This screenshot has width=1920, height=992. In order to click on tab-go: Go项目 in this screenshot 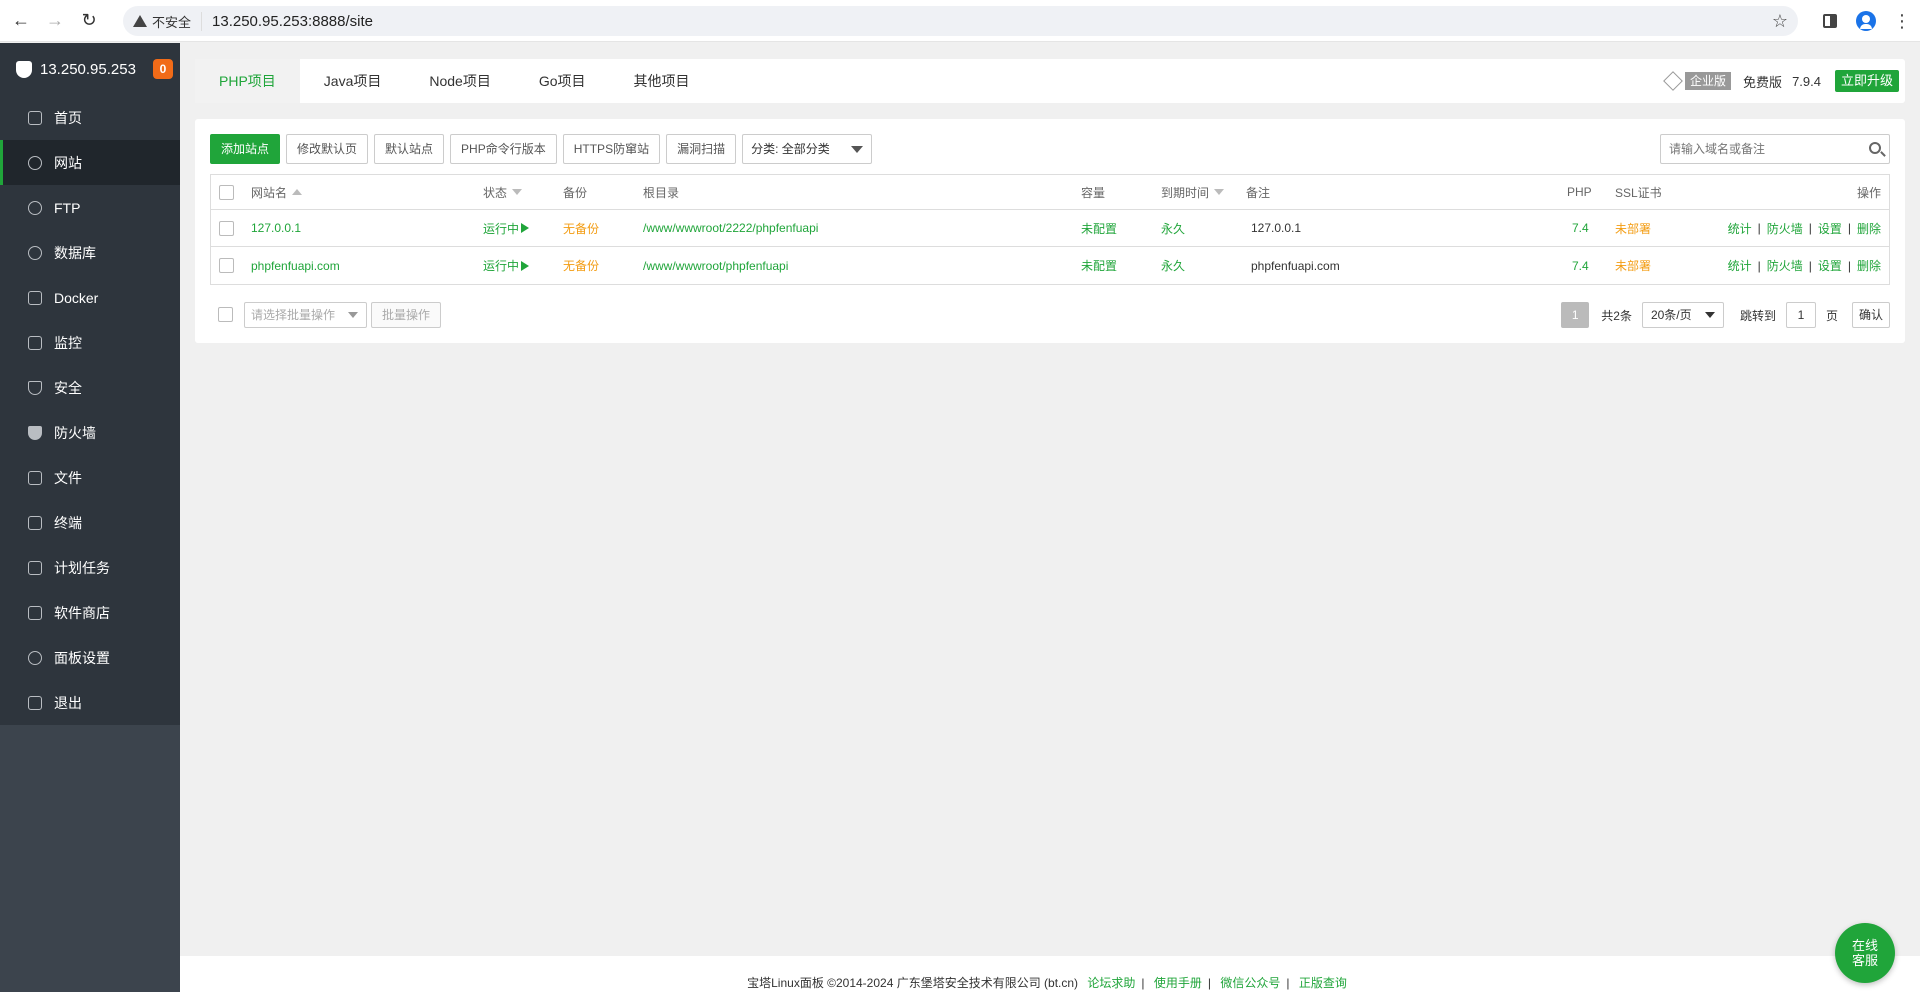, I will do `click(562, 81)`.